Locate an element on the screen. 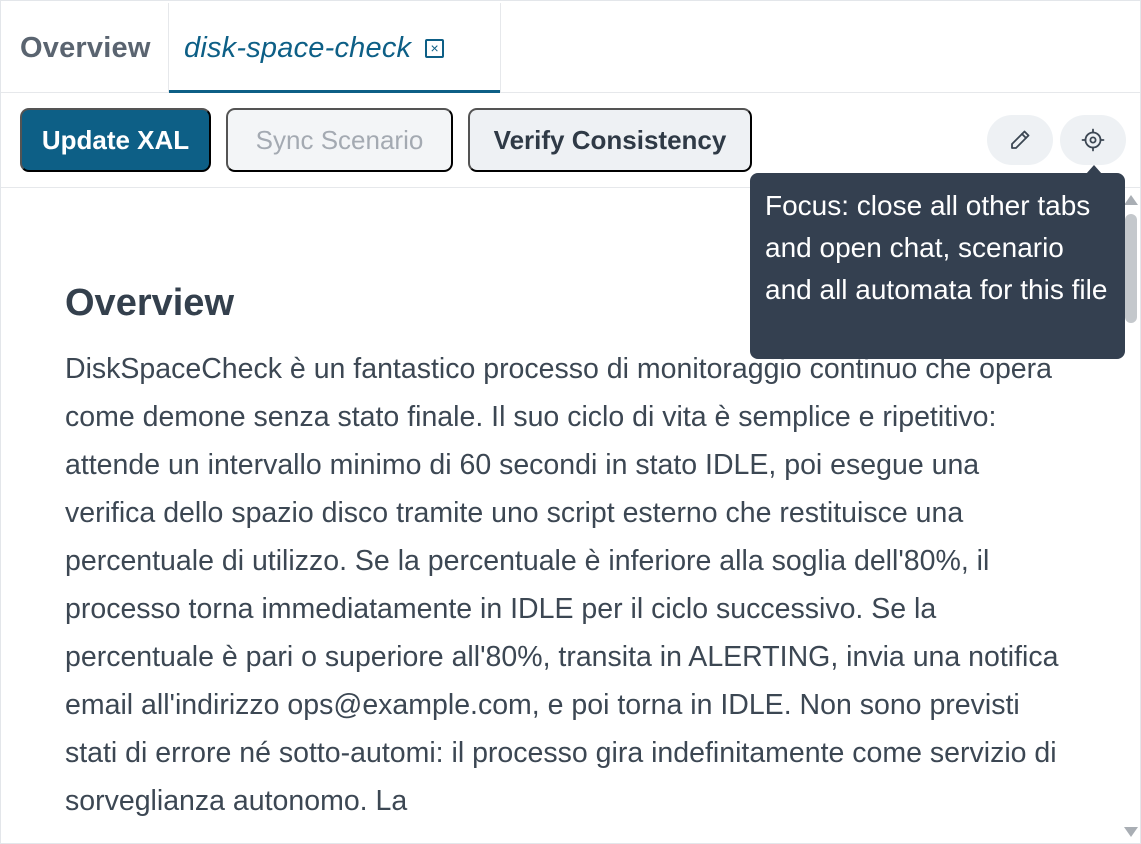  target-icon is located at coordinates (1093, 140).